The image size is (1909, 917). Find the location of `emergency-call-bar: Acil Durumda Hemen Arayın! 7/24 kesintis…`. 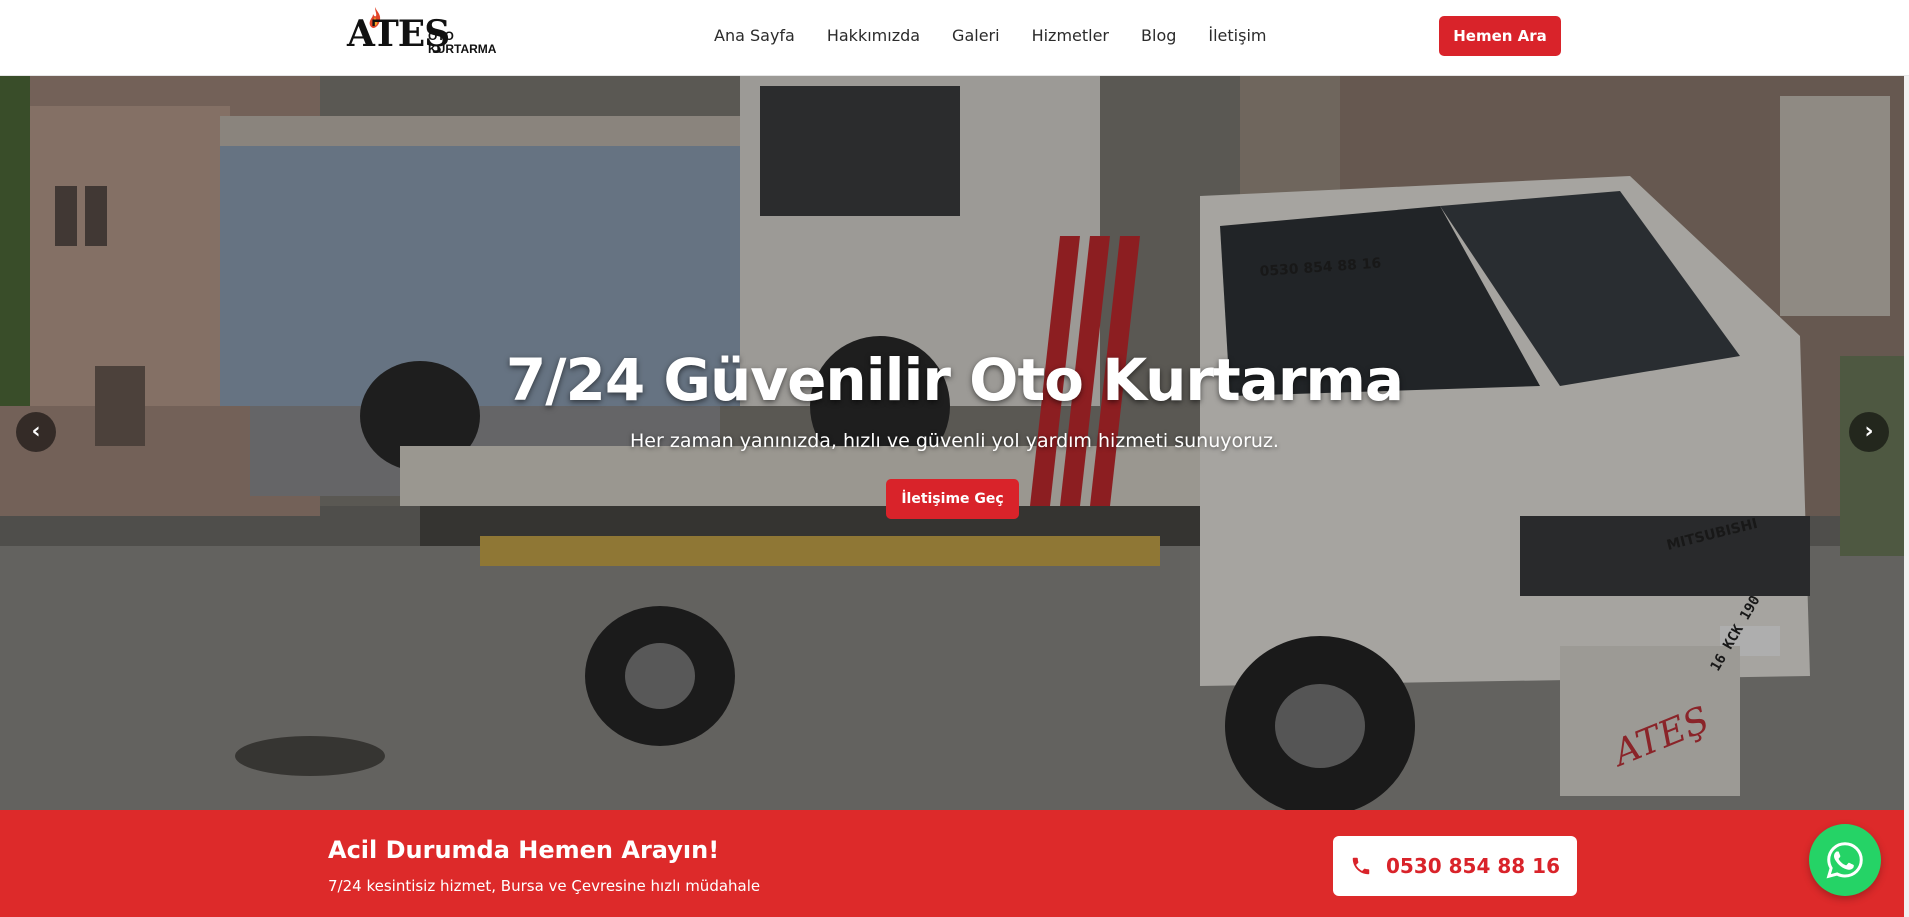

emergency-call-bar: Acil Durumda Hemen Arayın! 7/24 kesintis… is located at coordinates (954, 863).